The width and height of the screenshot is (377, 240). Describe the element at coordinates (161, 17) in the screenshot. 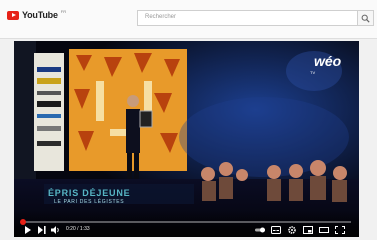

I see `search-placeholder: Rechercher` at that location.